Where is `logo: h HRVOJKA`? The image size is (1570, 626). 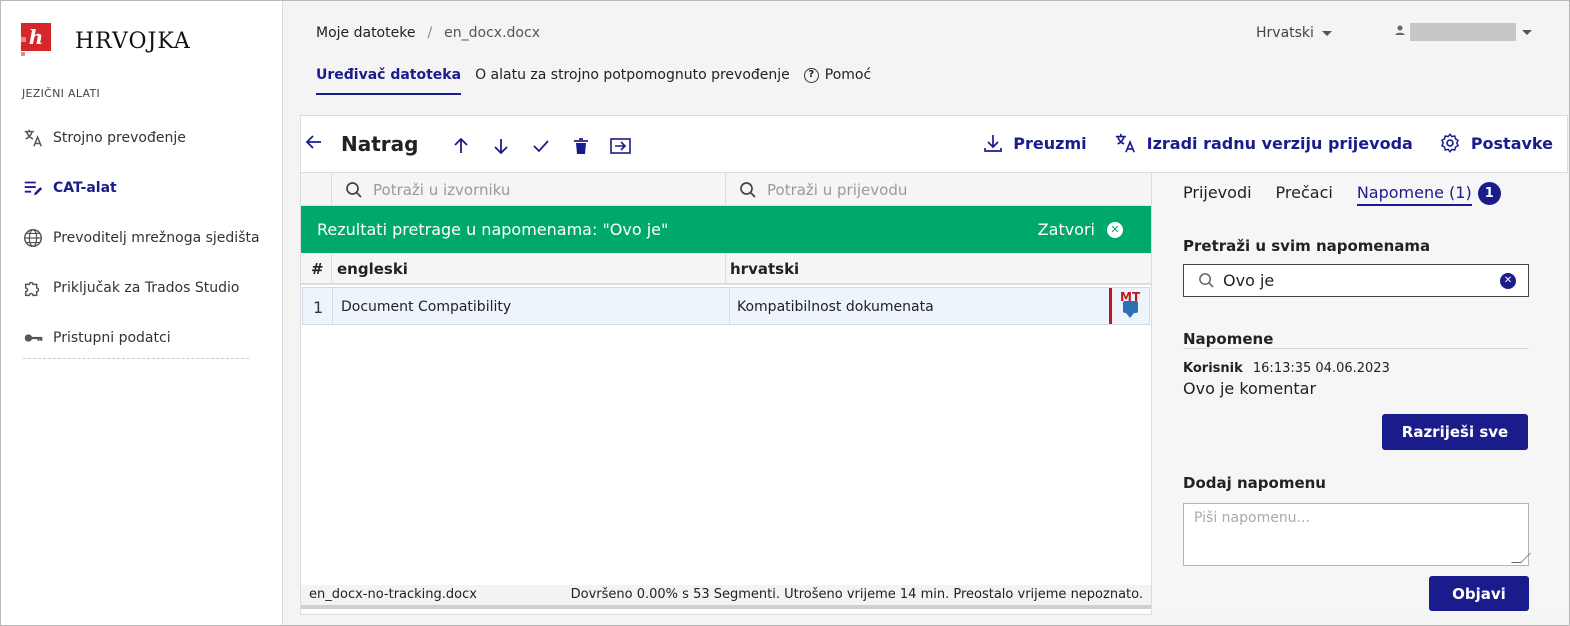 logo: h HRVOJKA is located at coordinates (106, 41).